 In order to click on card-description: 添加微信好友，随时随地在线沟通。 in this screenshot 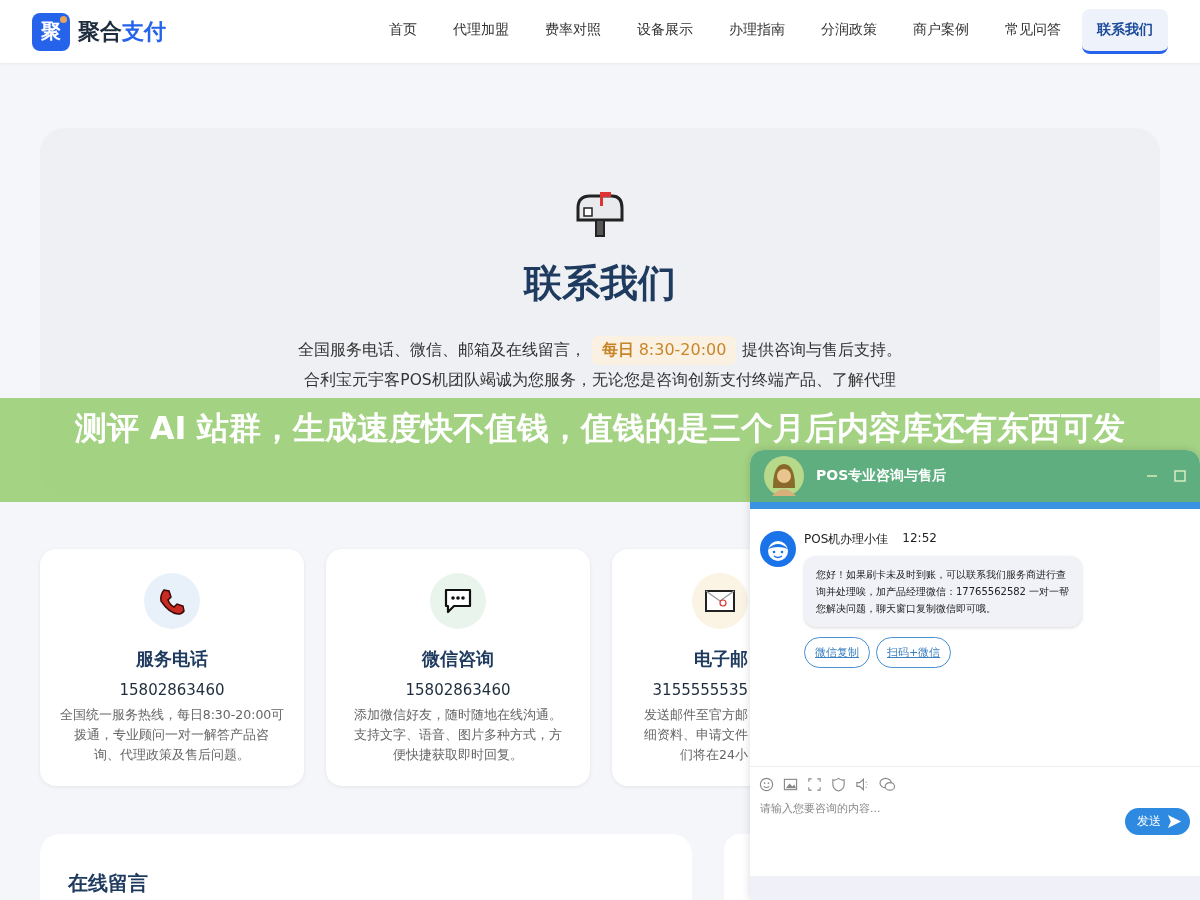, I will do `click(458, 715)`.